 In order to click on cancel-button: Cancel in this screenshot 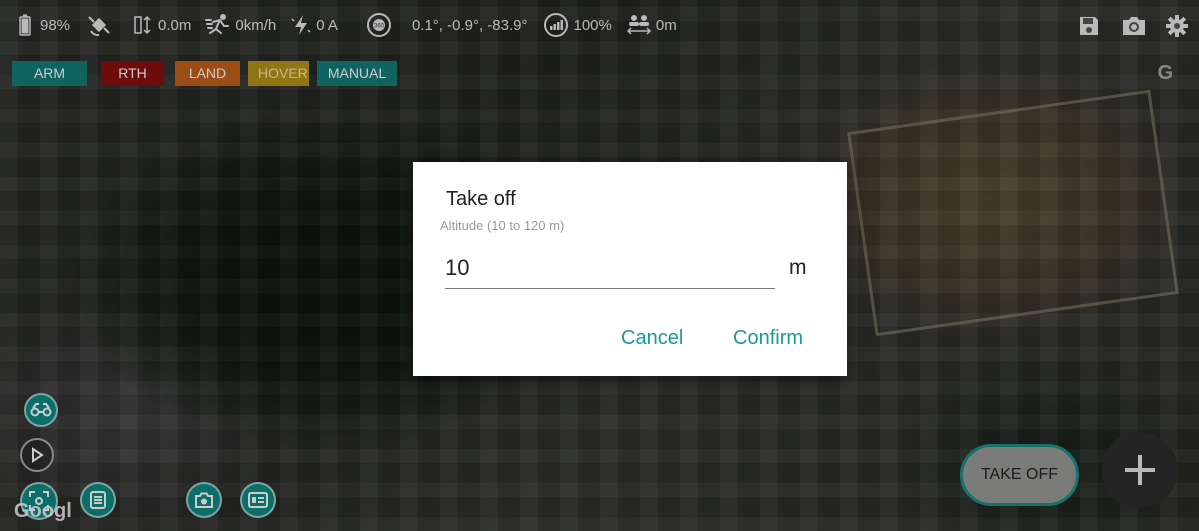, I will do `click(652, 338)`.